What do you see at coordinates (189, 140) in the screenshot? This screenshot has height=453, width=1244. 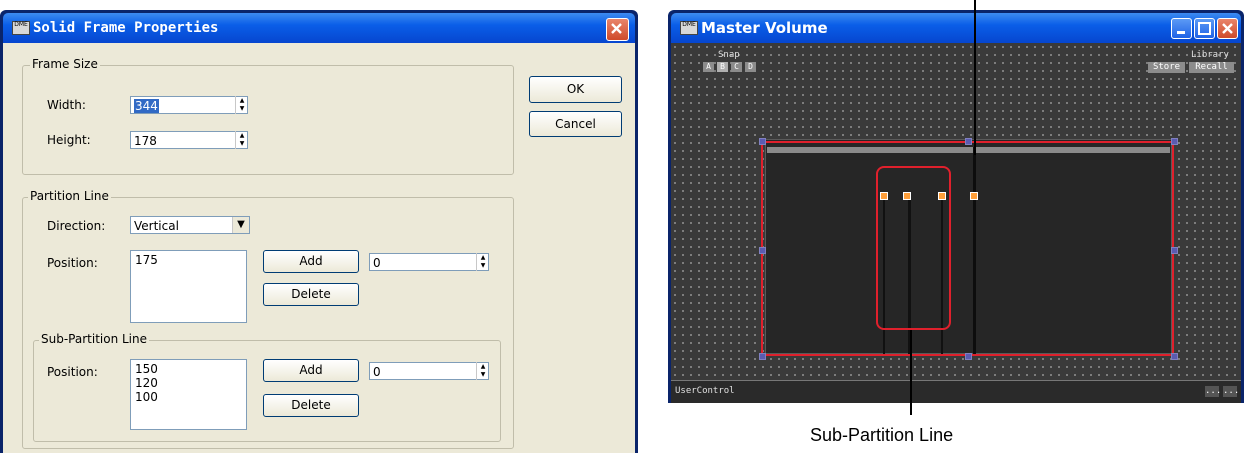 I see `height-field: 178 ▲ ▼` at bounding box center [189, 140].